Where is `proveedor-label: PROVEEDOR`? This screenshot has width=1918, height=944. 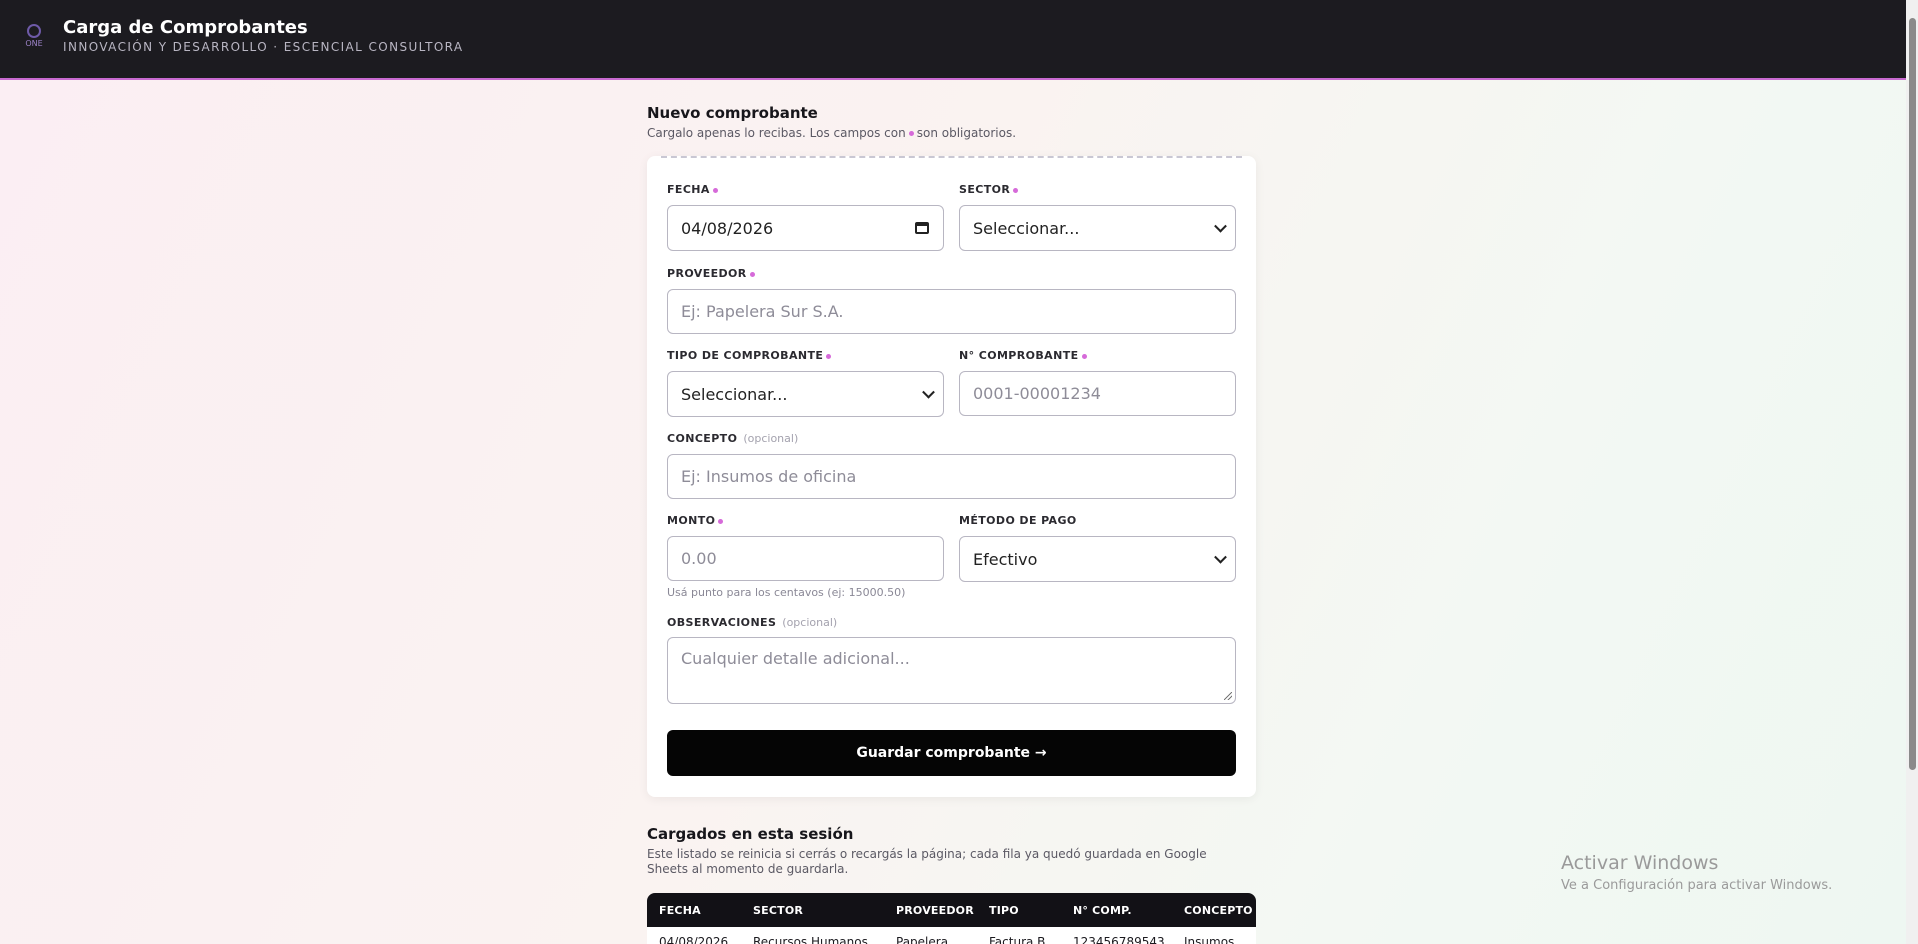 proveedor-label: PROVEEDOR is located at coordinates (712, 273).